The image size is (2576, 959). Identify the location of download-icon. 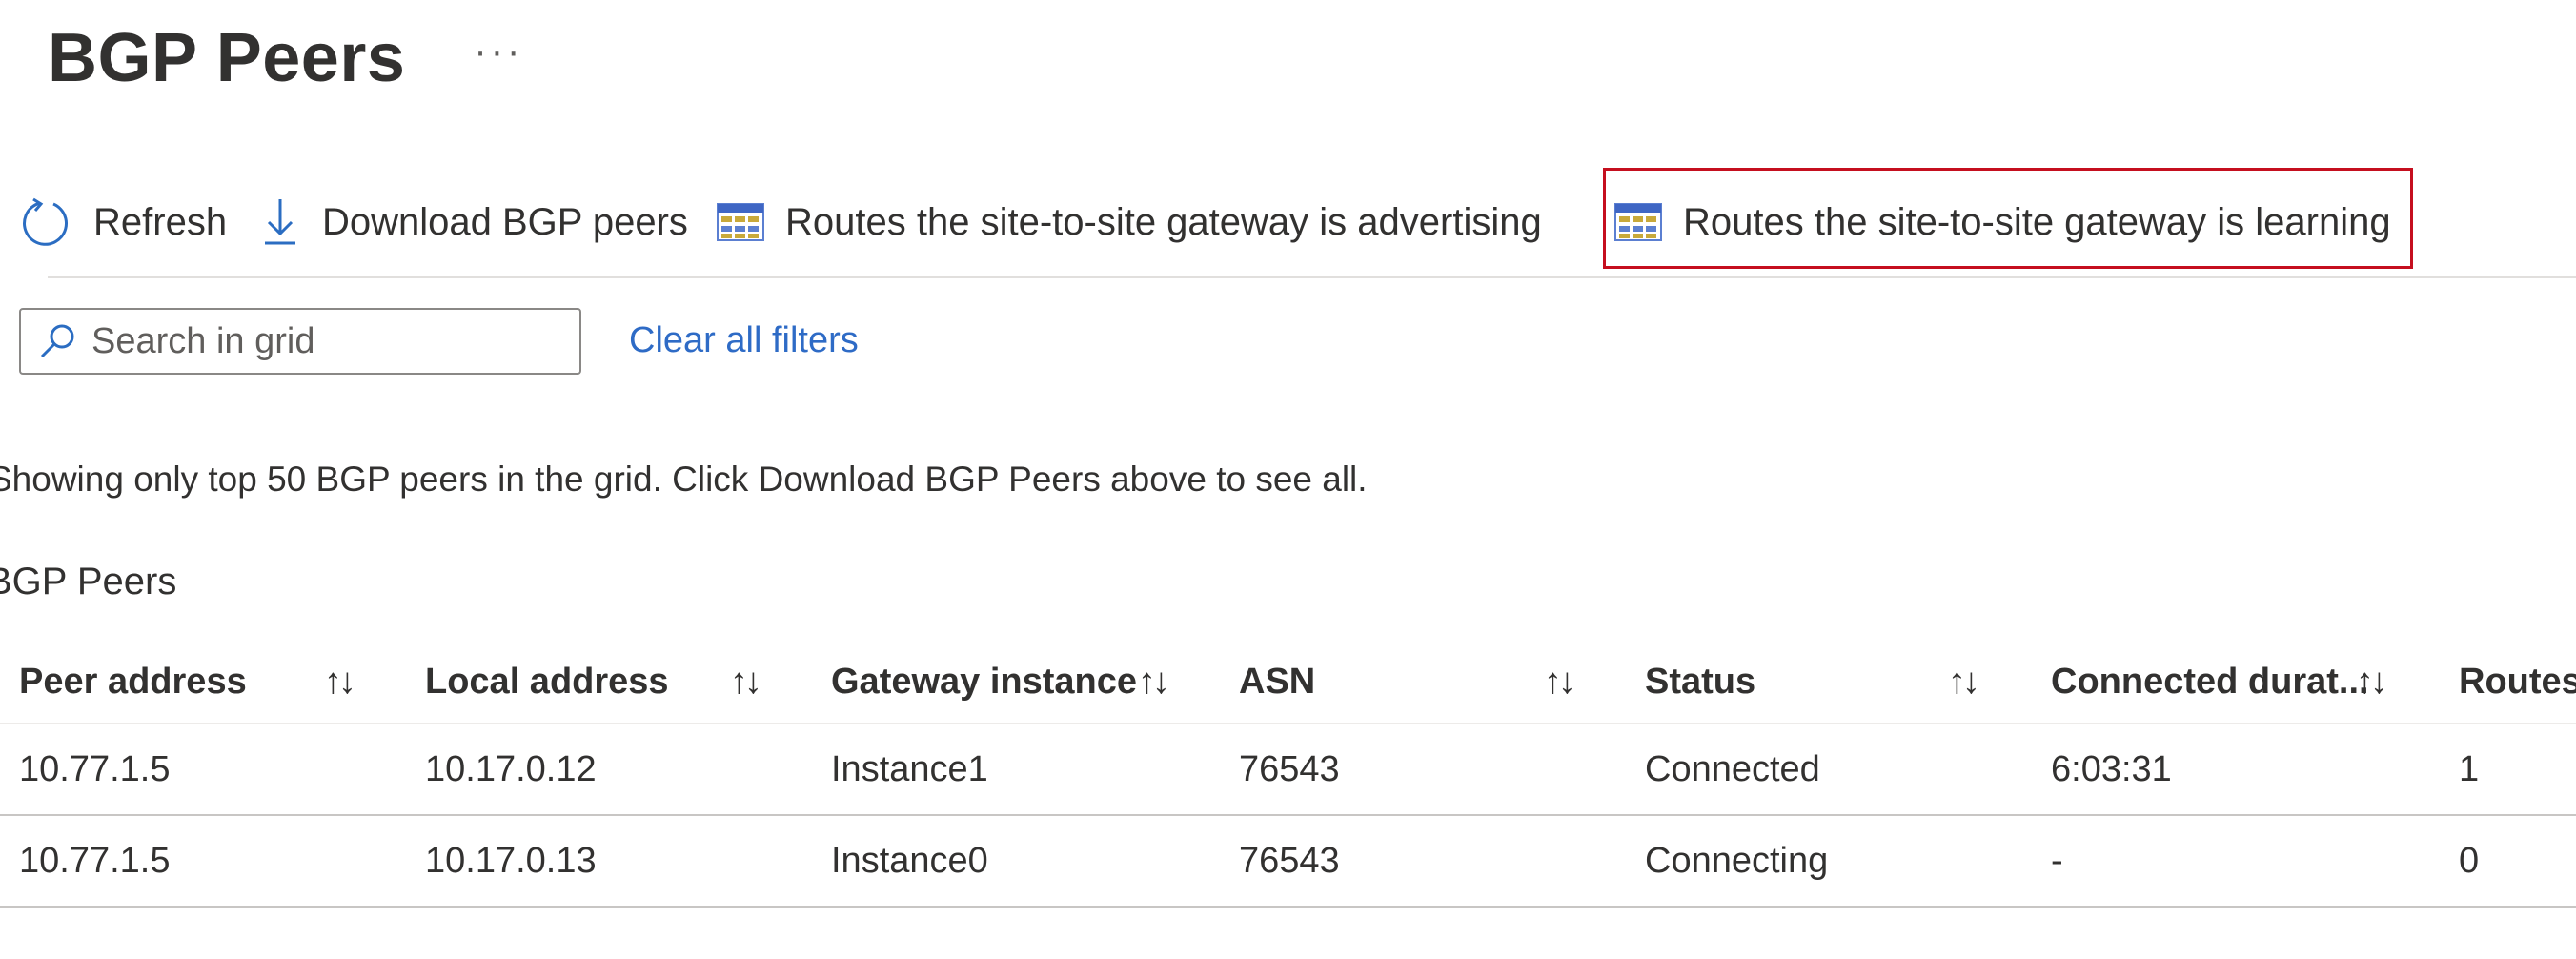
(280, 222).